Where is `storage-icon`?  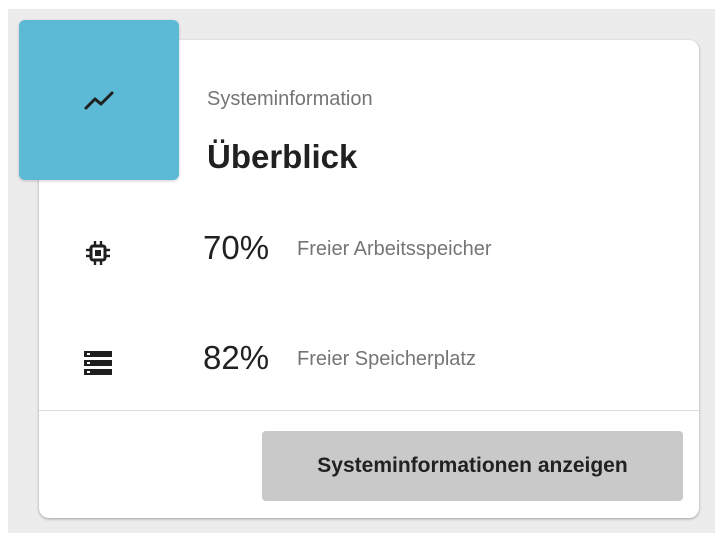
storage-icon is located at coordinates (98, 363).